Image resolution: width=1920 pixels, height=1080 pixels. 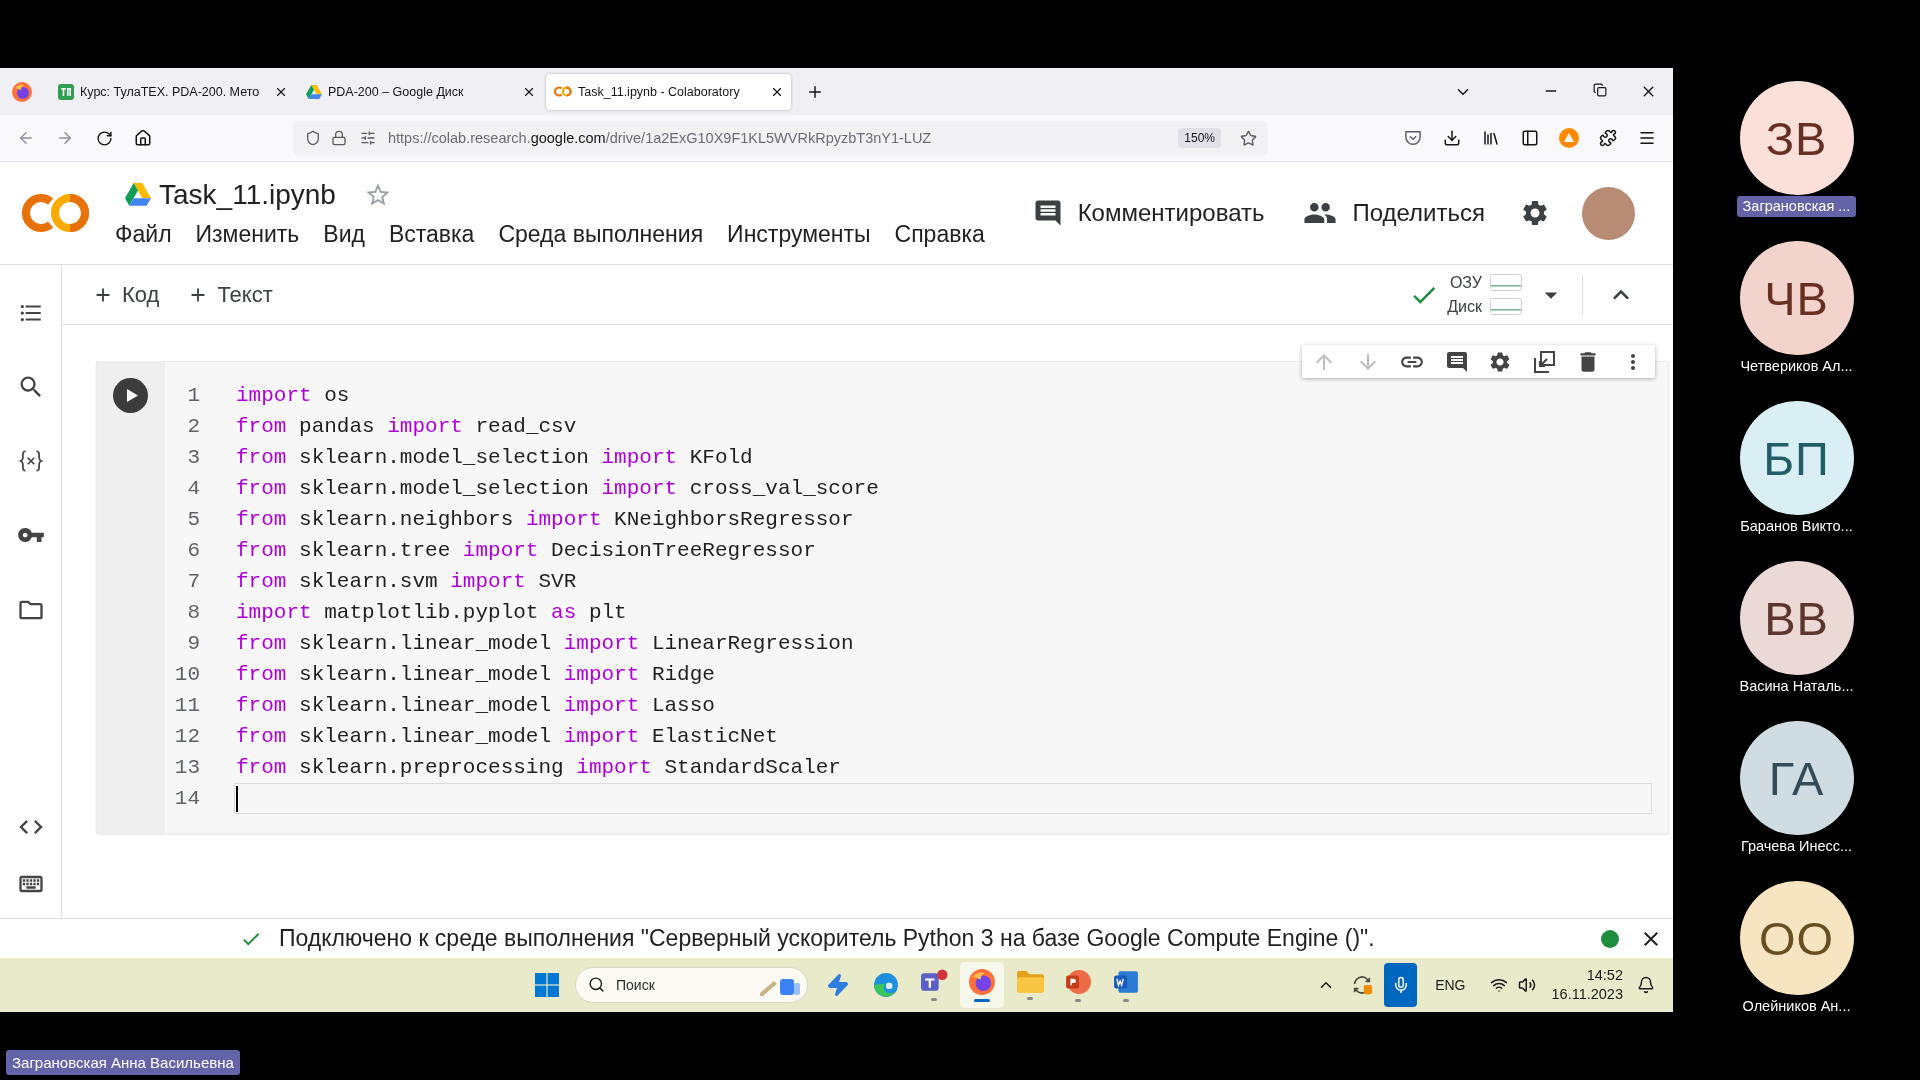 What do you see at coordinates (943, 519) in the screenshot?
I see `code-line: from sklearn.neighbors import KNeighborsRegressor` at bounding box center [943, 519].